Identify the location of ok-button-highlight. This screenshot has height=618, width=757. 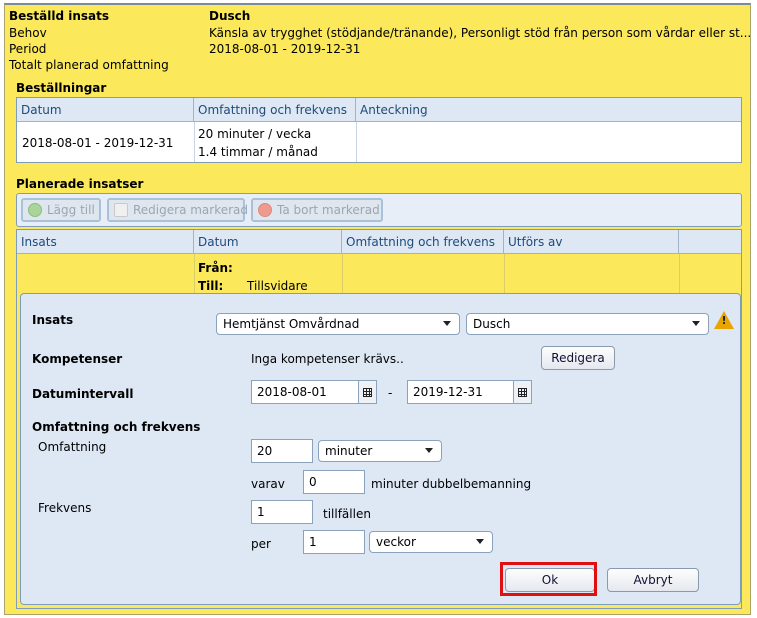
(548, 579).